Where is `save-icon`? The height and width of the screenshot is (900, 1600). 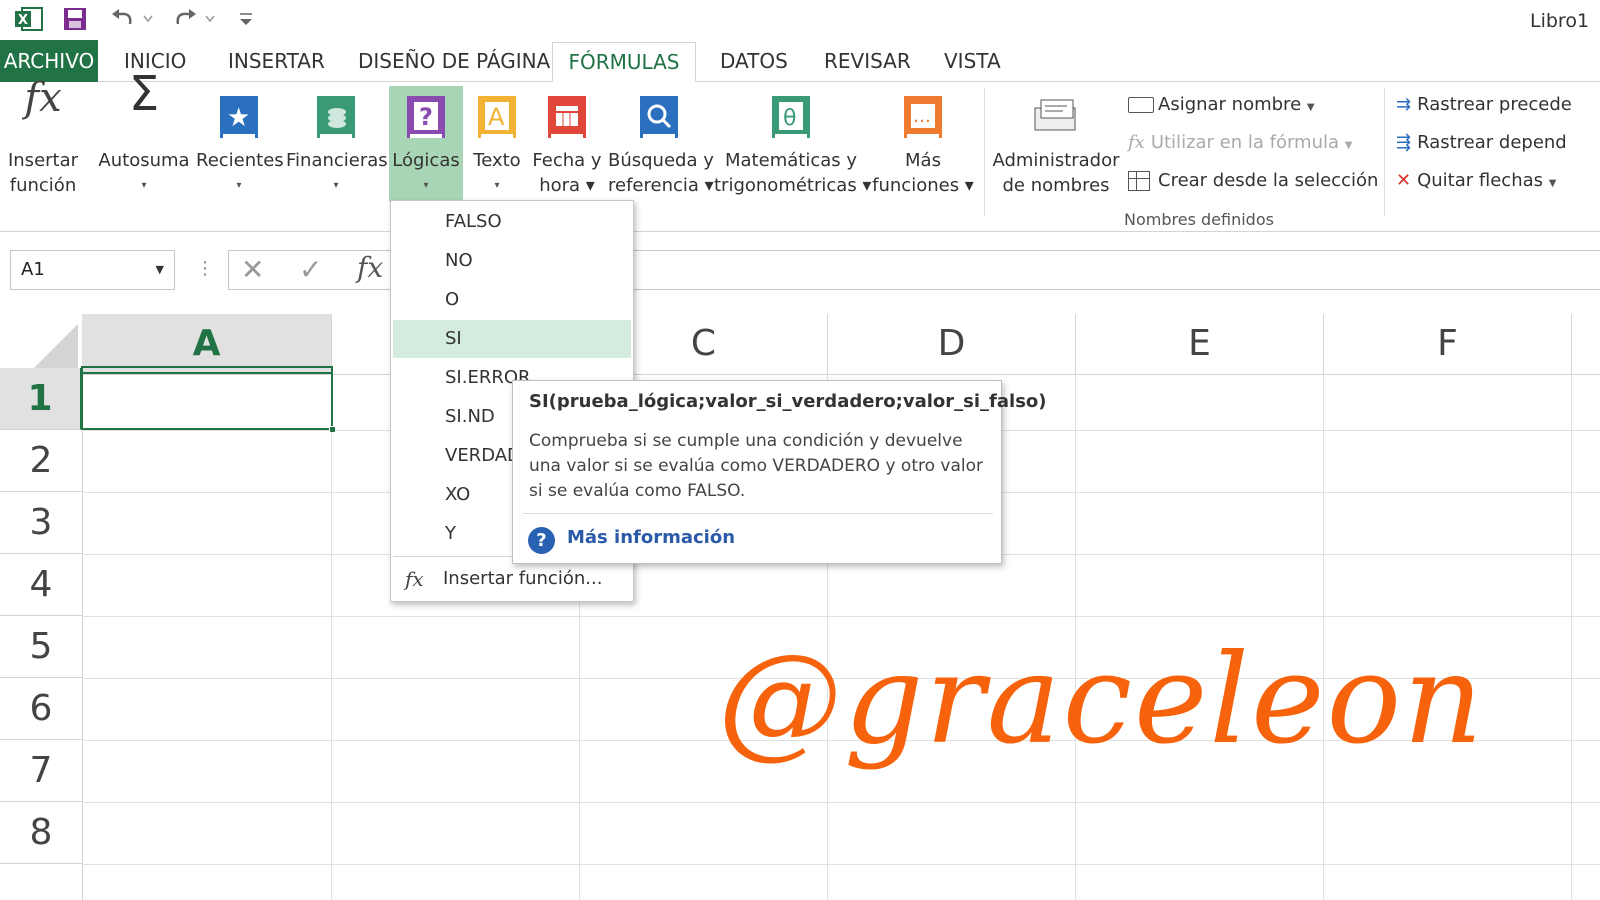 save-icon is located at coordinates (76, 21).